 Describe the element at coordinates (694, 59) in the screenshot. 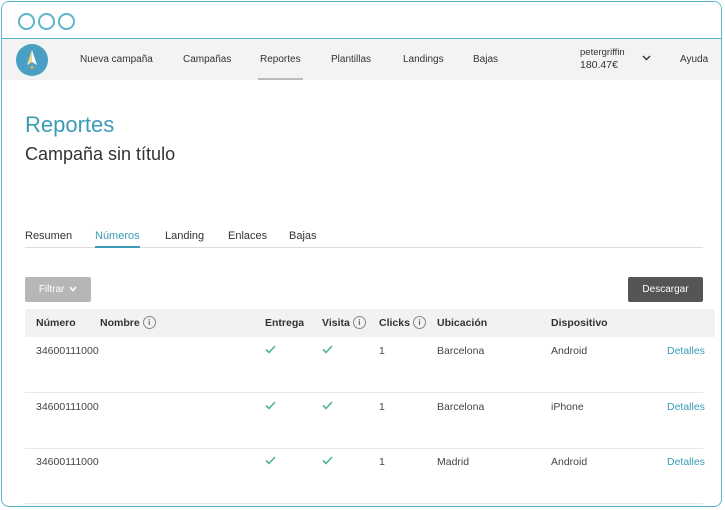

I see `help-link: Ayuda` at that location.